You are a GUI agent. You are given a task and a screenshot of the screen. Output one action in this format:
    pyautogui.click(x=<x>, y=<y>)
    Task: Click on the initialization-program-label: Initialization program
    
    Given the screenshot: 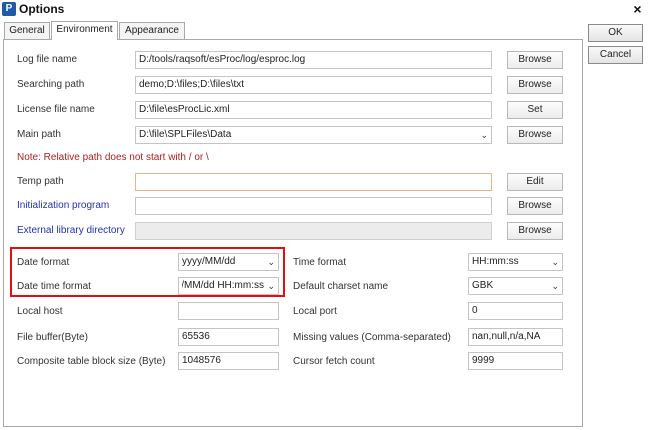 What is the action you would take?
    pyautogui.click(x=63, y=205)
    